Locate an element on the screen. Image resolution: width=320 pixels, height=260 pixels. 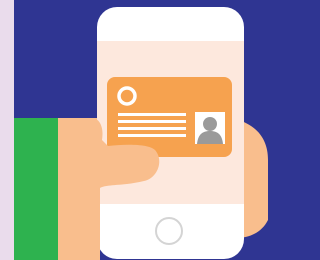
left-border-strip is located at coordinates (7, 130).